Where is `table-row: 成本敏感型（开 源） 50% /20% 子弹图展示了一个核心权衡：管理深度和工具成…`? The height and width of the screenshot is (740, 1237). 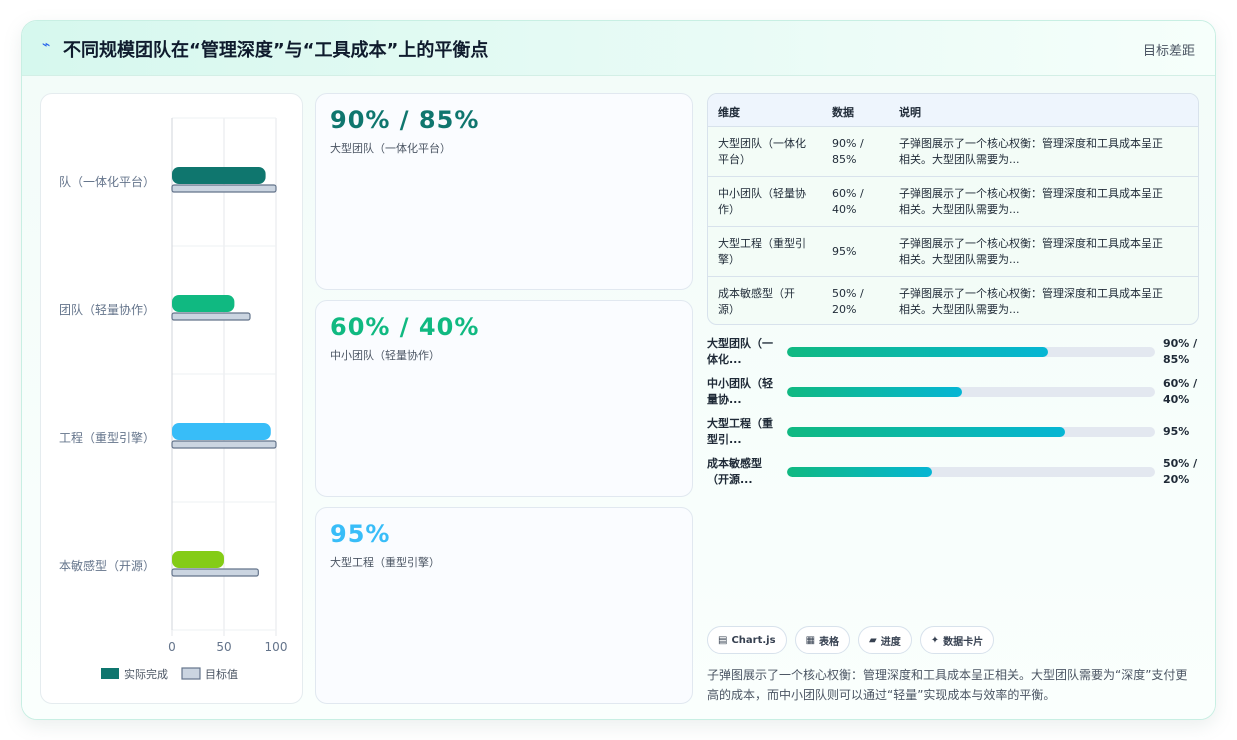 table-row: 成本敏感型（开 源） 50% /20% 子弹图展示了一个核心权衡：管理深度和工具成… is located at coordinates (953, 300).